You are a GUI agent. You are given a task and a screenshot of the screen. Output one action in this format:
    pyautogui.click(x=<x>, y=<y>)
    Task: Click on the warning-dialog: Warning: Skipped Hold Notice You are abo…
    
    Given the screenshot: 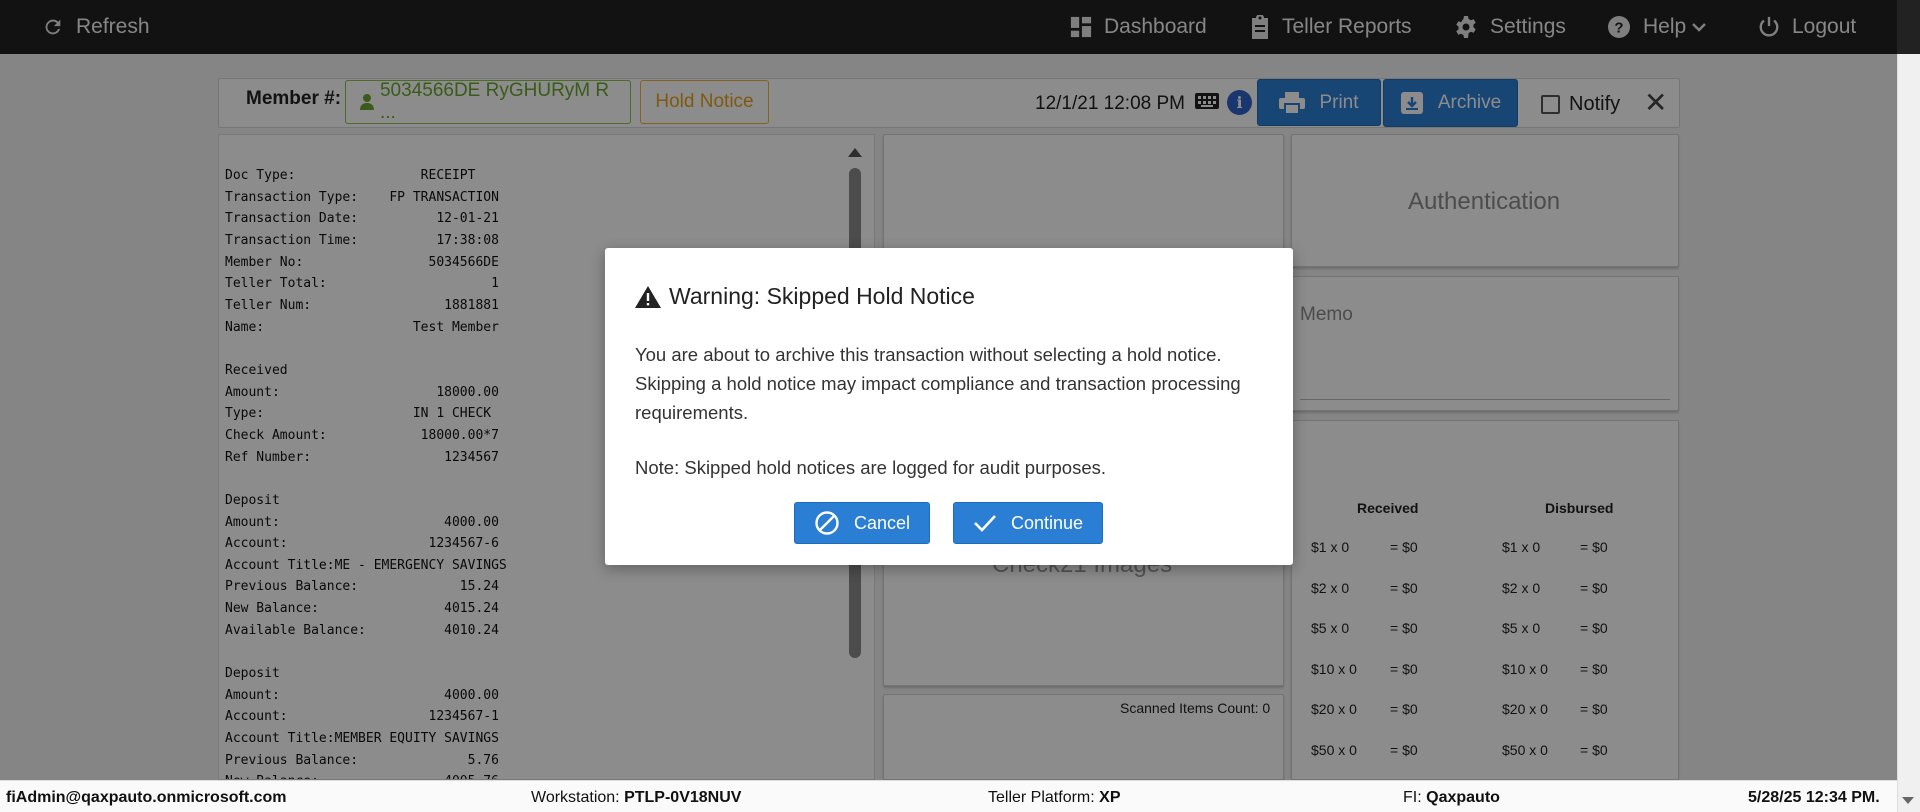 What is the action you would take?
    pyautogui.click(x=949, y=406)
    